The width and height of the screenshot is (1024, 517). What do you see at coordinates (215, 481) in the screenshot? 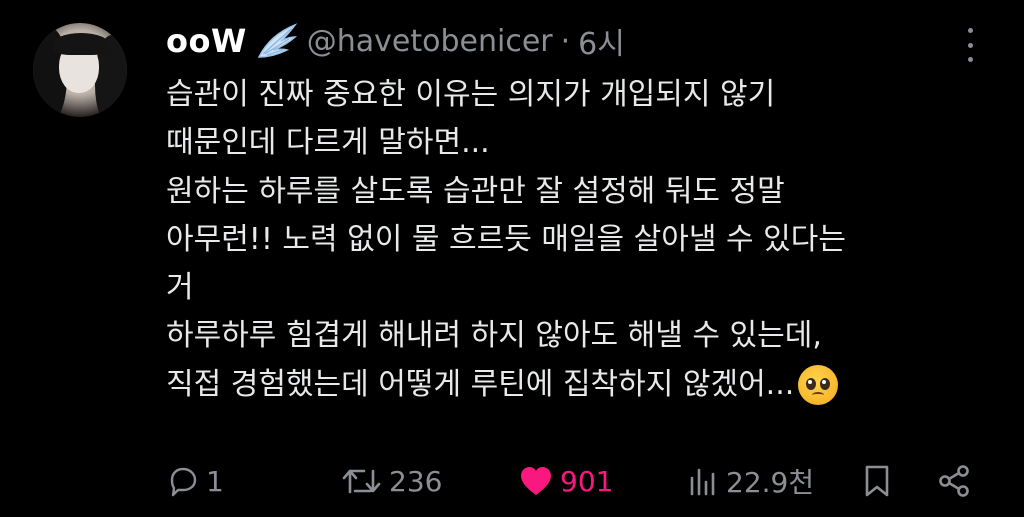
I see `reply-count: 1` at bounding box center [215, 481].